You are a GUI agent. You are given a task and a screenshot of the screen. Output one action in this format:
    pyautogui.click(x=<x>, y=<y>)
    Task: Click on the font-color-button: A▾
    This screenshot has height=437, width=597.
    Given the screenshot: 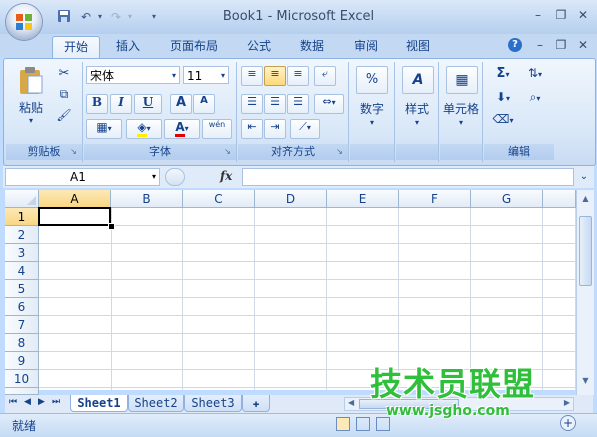 What is the action you would take?
    pyautogui.click(x=182, y=129)
    